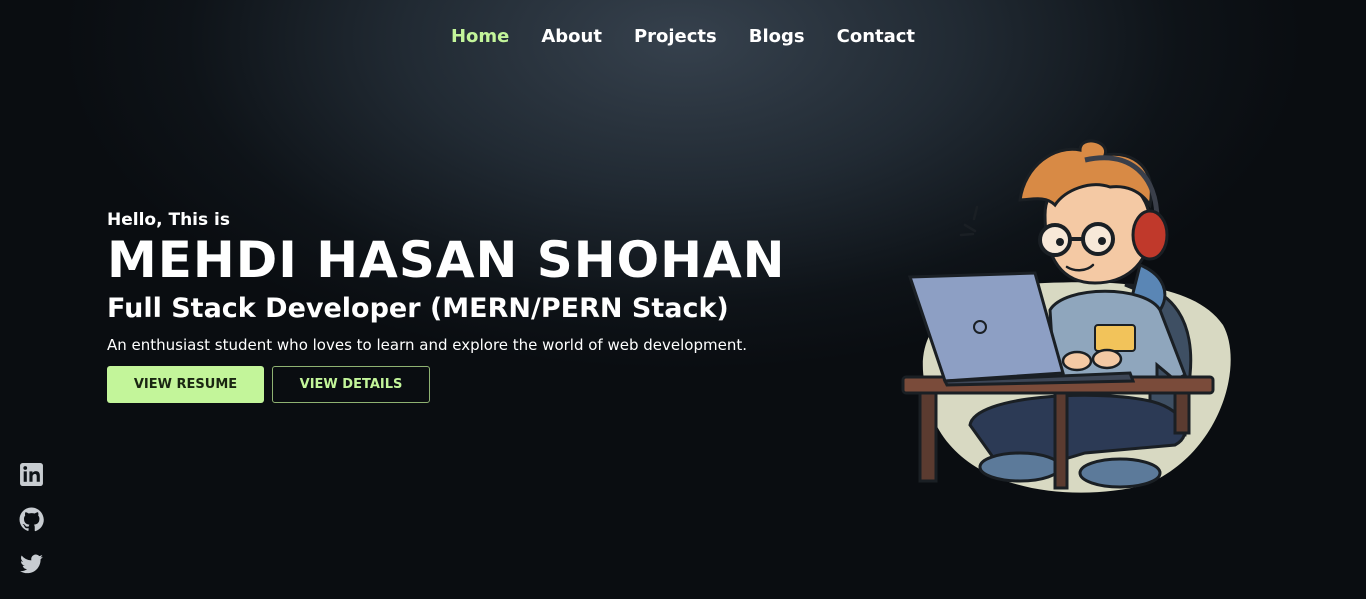 The image size is (1366, 599). I want to click on hero-buttons: VIEW RESUME VIEW DETAILS, so click(446, 384).